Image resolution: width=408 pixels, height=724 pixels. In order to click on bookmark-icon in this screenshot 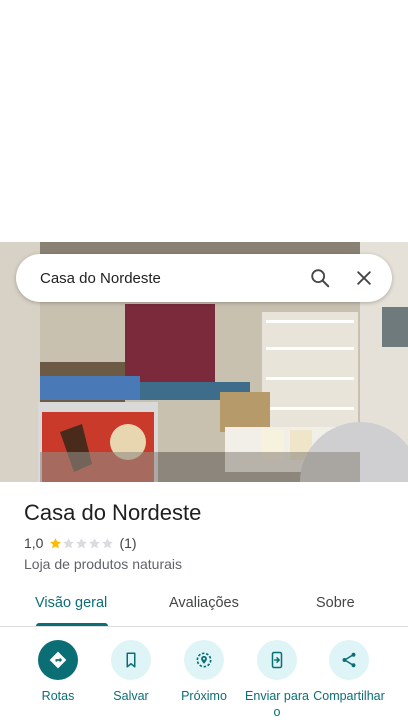, I will do `click(131, 660)`.